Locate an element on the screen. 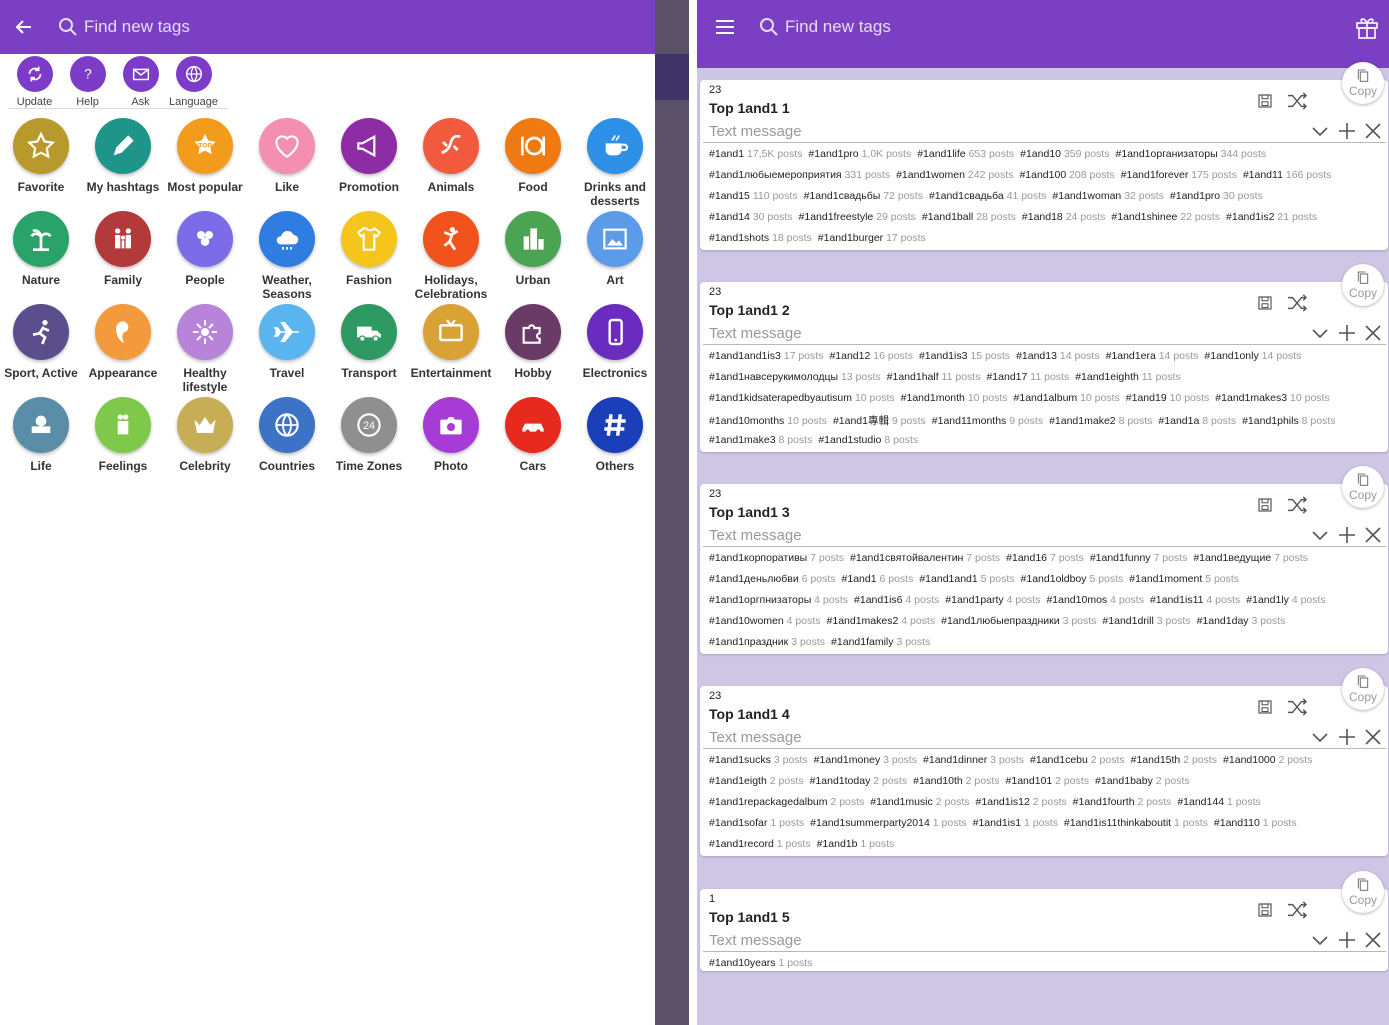 This screenshot has width=1389, height=1025. category-promotion: Promotion is located at coordinates (369, 164).